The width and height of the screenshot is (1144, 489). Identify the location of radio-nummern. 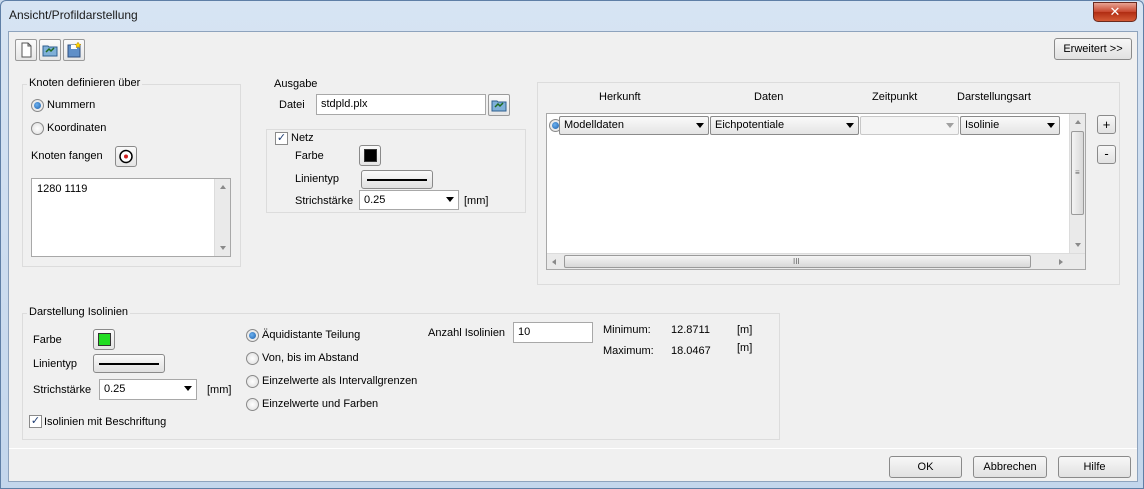
(37, 105).